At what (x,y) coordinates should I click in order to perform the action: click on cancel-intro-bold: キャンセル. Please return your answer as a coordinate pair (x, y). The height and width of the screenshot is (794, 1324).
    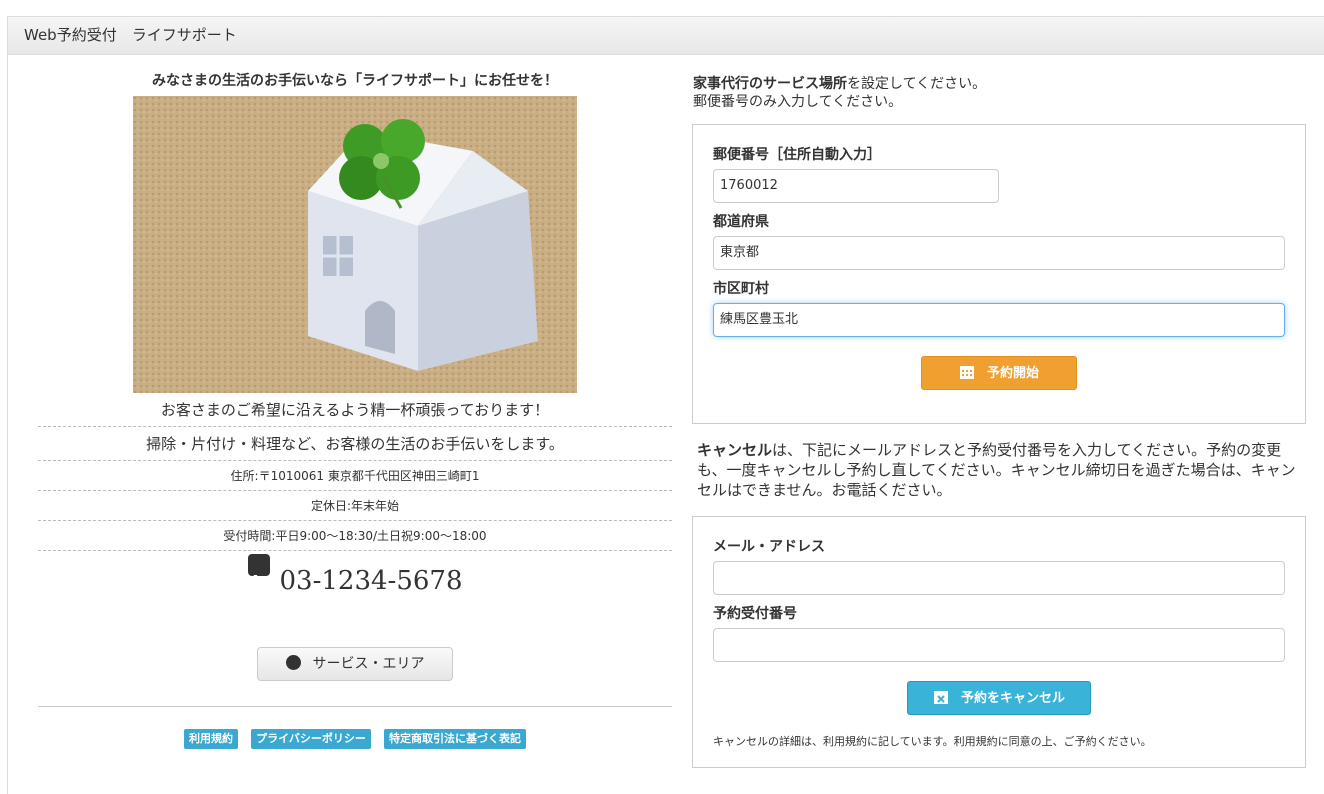
    Looking at the image, I should click on (735, 450).